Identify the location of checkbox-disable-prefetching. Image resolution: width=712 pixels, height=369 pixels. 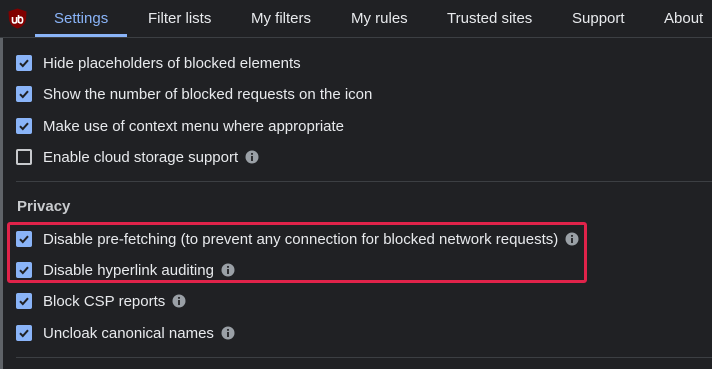
(24, 239).